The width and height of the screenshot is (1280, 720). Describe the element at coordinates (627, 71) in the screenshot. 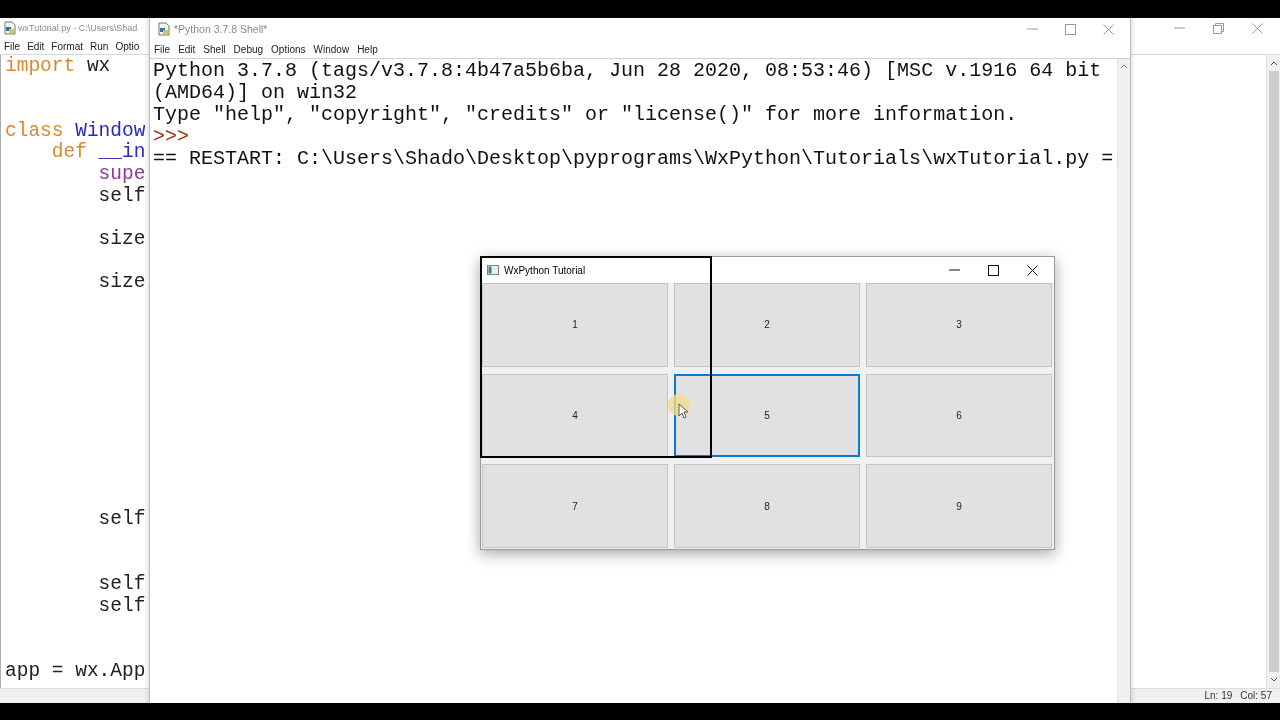

I see `shell-line: Python 3.7.8 (tags/v3.7.8:4b47a5b6ba, Jun 28 2020, 08:53:46) [MSC v.1916 64 bit` at that location.